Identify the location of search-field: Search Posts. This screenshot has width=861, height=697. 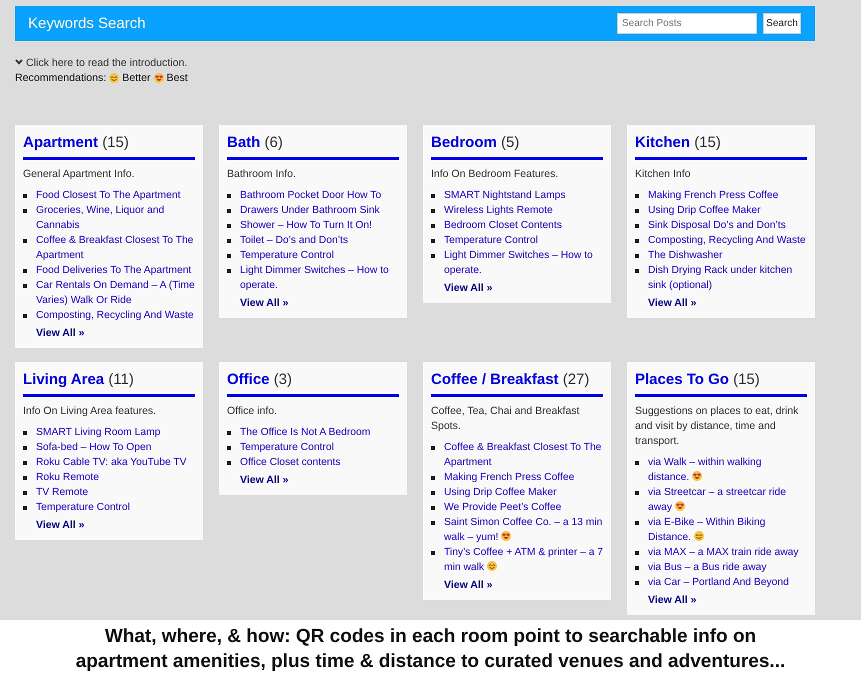
(687, 23).